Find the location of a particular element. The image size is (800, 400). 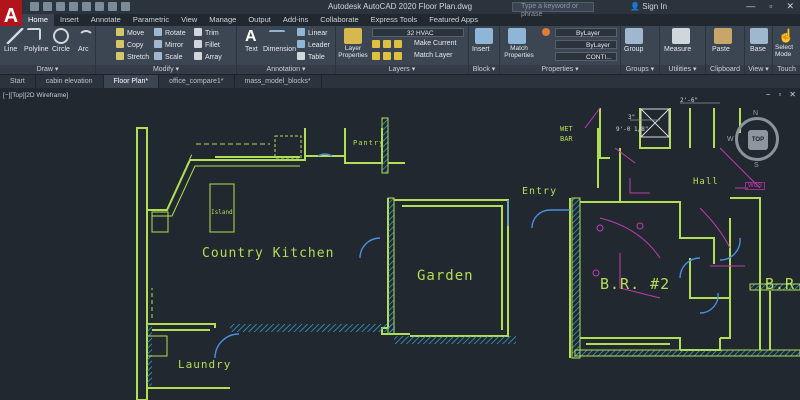

arc-icon is located at coordinates (86, 38).